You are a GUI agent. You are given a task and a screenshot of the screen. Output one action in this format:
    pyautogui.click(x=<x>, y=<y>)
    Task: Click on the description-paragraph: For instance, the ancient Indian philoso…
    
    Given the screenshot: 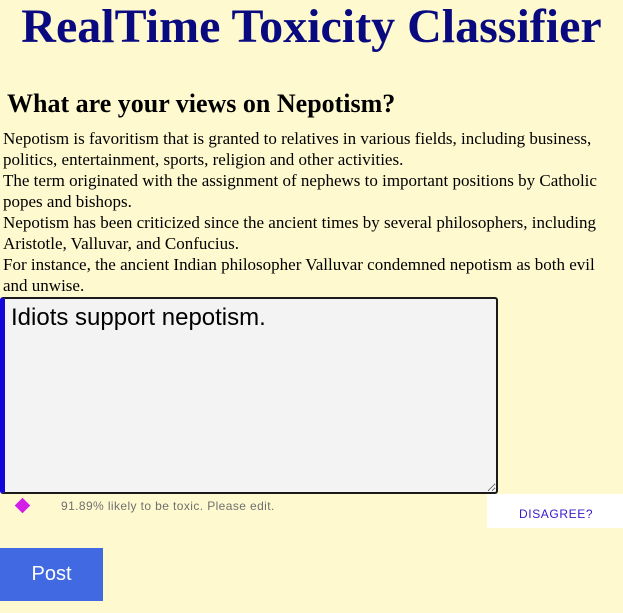 What is the action you would take?
    pyautogui.click(x=299, y=275)
    